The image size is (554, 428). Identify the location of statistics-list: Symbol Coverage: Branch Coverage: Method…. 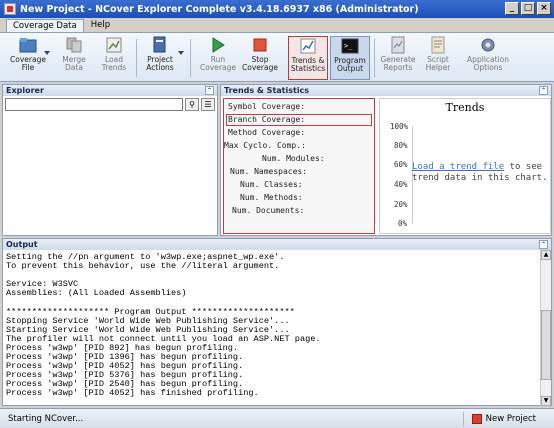
(299, 166).